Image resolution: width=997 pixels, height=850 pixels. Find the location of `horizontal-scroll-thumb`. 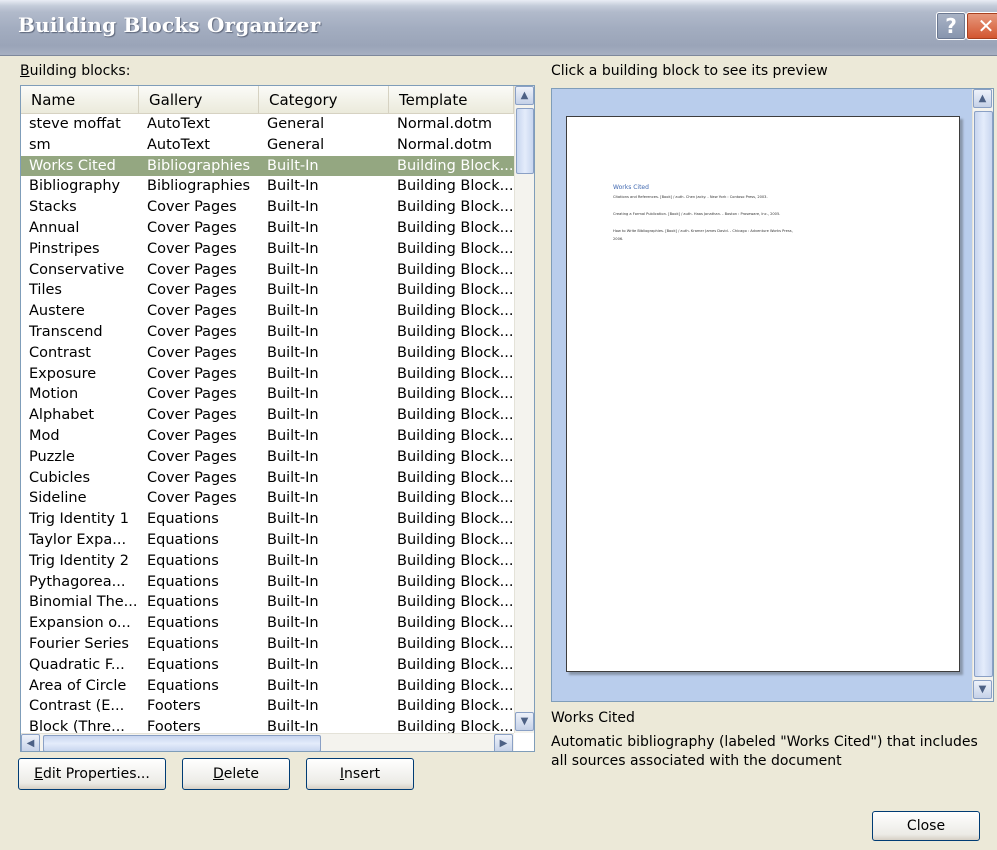

horizontal-scroll-thumb is located at coordinates (182, 743).